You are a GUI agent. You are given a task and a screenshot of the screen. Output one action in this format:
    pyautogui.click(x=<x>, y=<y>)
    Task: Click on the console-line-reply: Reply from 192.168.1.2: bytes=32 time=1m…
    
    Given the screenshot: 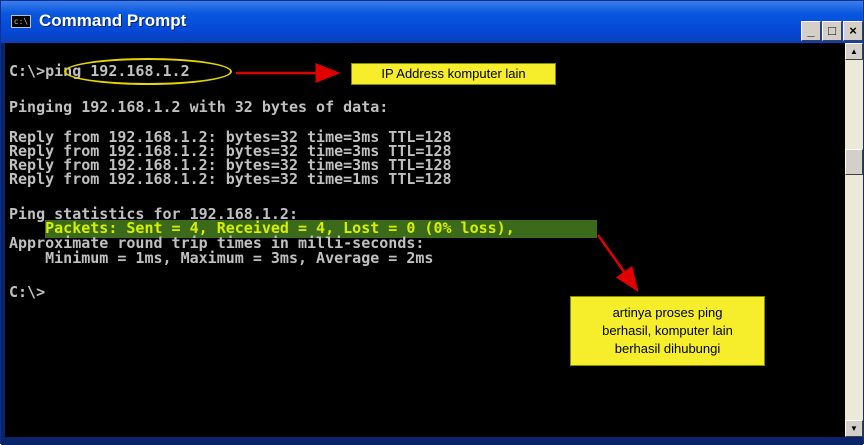 What is the action you would take?
    pyautogui.click(x=230, y=179)
    